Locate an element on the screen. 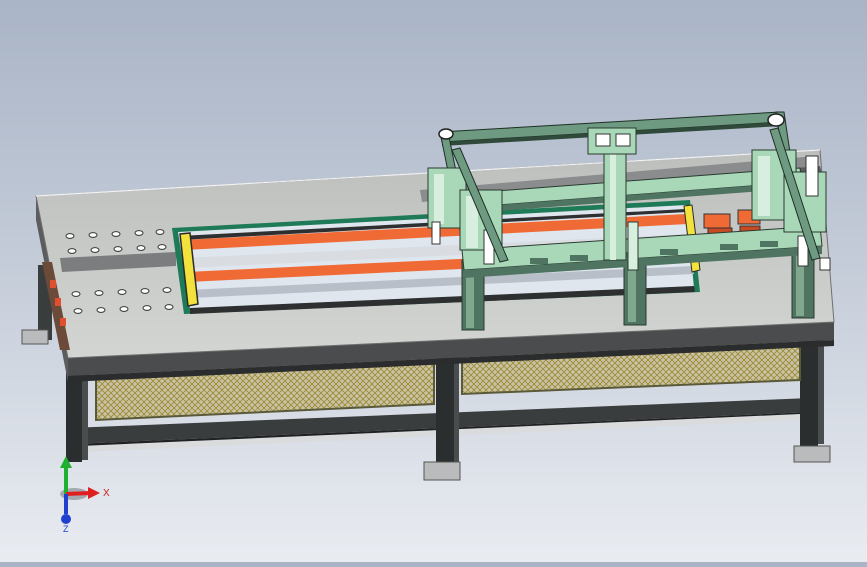  coordinate-triad: X Z is located at coordinates (85, 495).